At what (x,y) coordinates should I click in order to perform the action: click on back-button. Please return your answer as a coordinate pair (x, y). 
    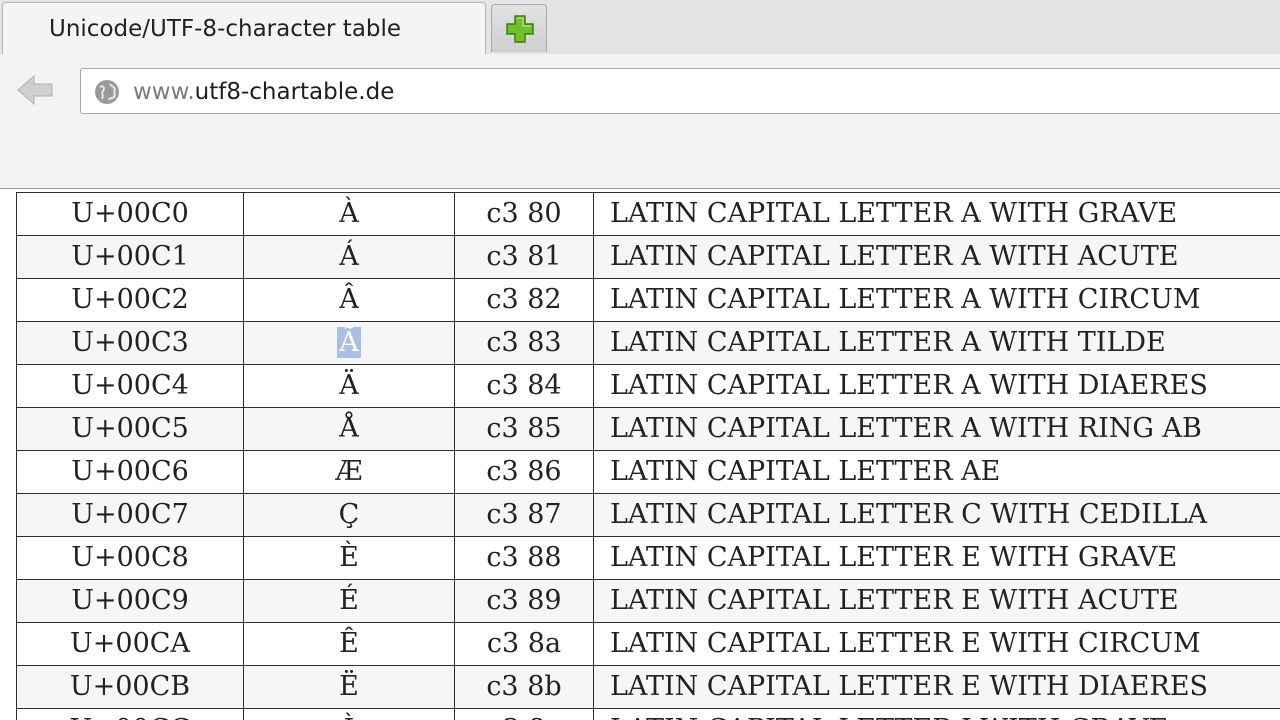
    Looking at the image, I should click on (36, 90).